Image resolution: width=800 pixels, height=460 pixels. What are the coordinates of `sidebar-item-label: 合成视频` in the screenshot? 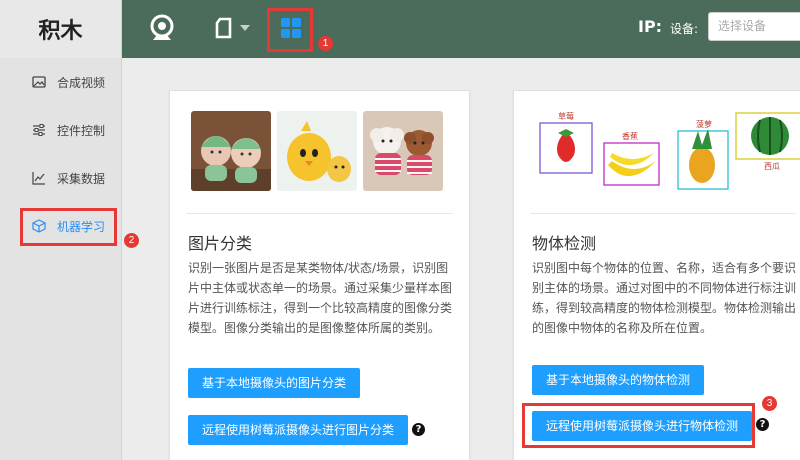 It's located at (81, 82).